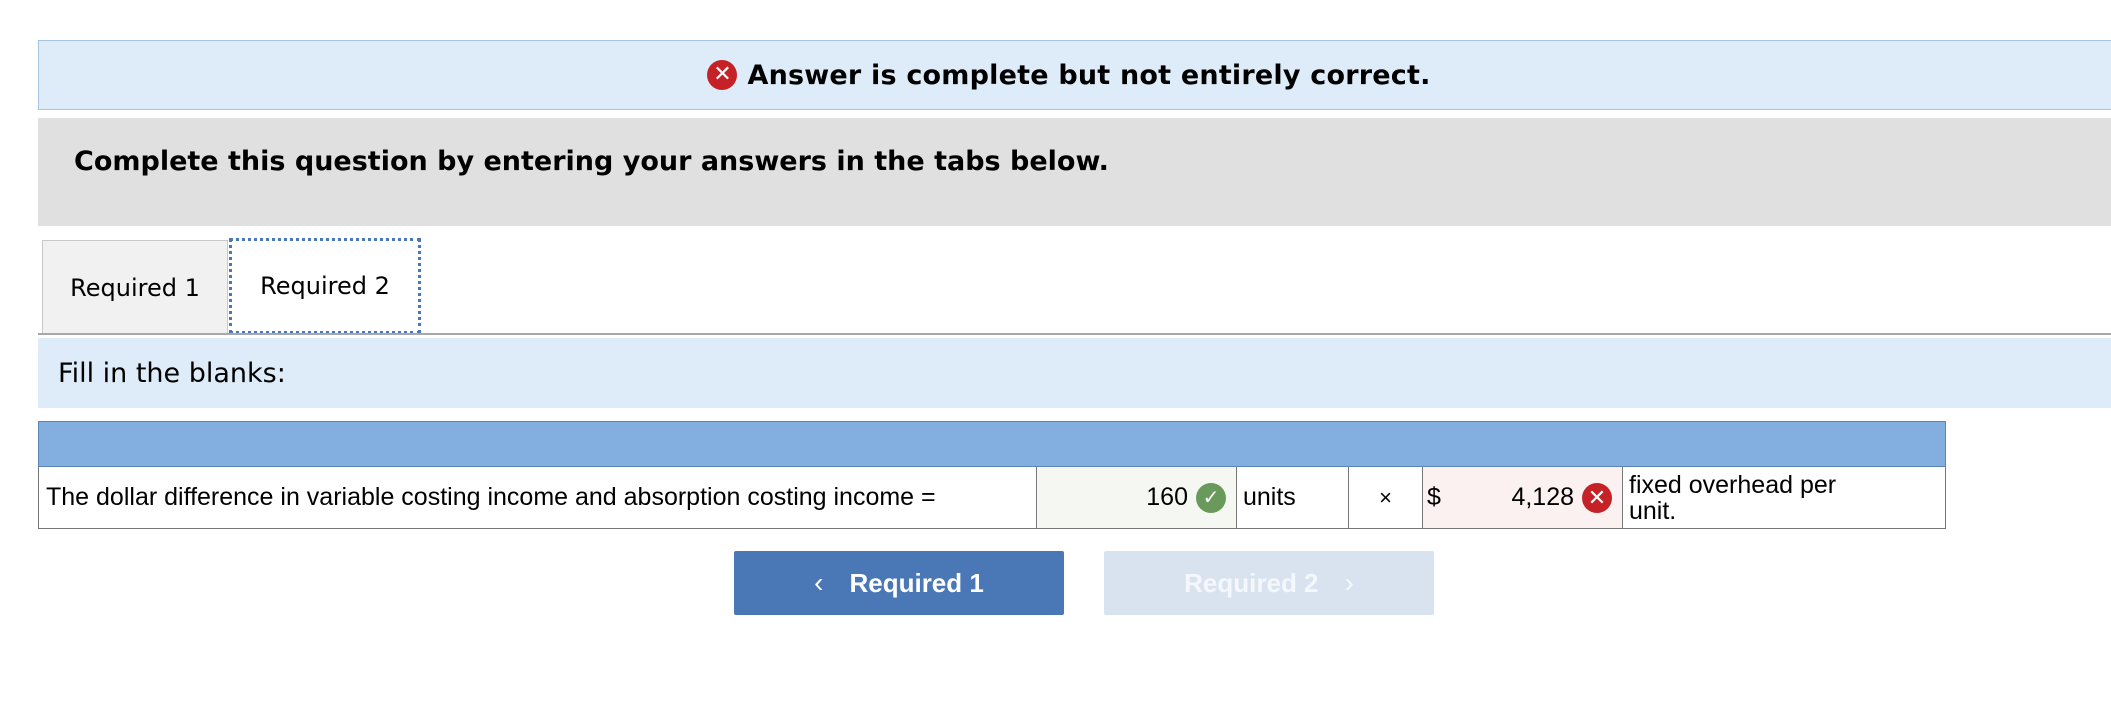 The width and height of the screenshot is (2111, 713). I want to click on prev-required-button: ‹ Required 1, so click(899, 583).